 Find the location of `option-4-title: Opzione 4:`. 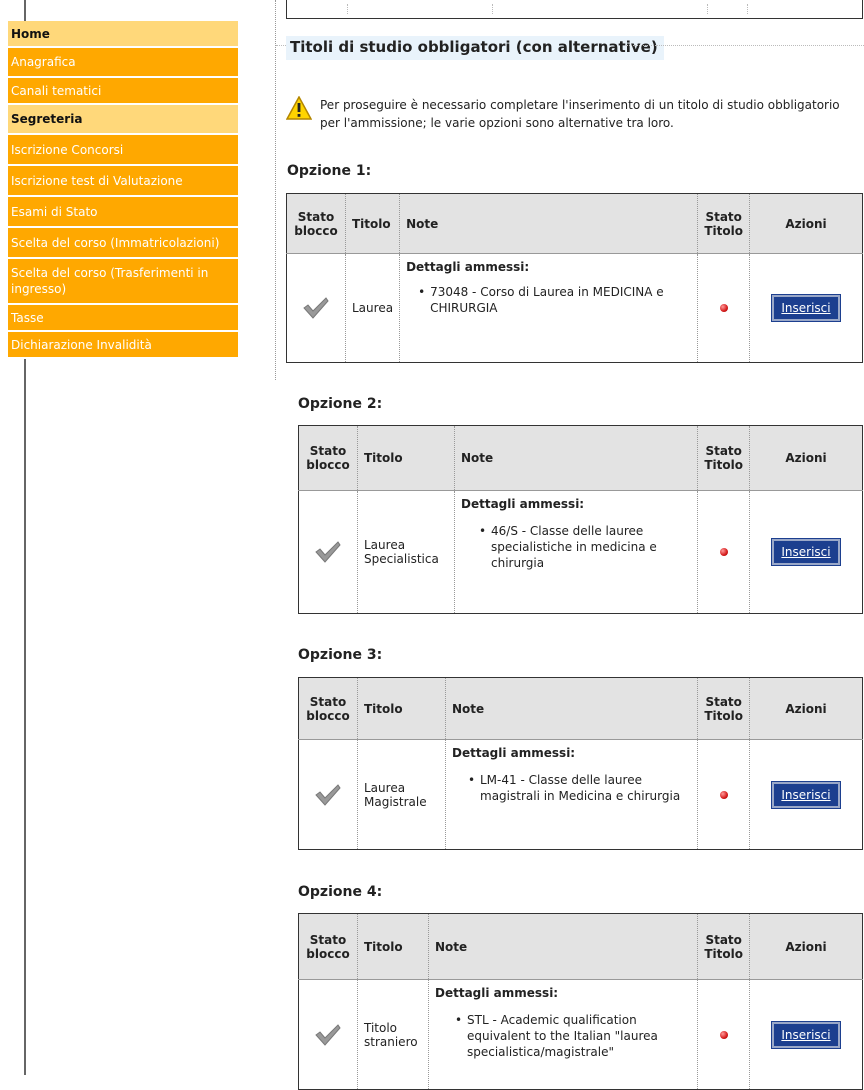

option-4-title: Opzione 4: is located at coordinates (340, 892).